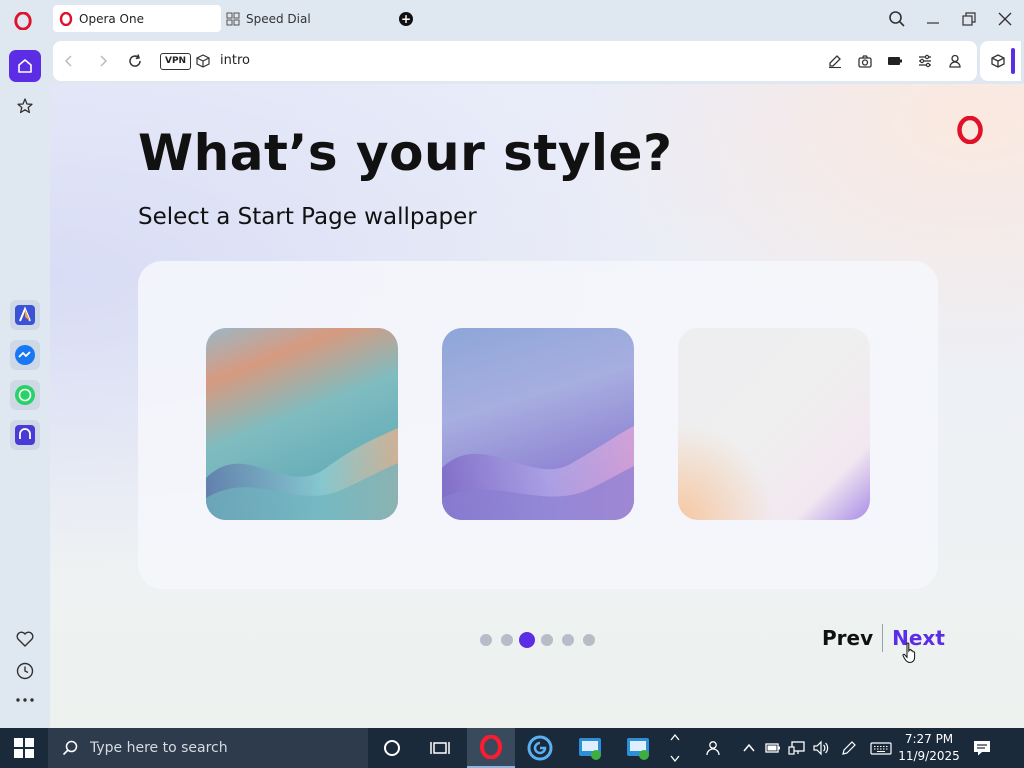  What do you see at coordinates (969, 19) in the screenshot?
I see `restore-icon` at bounding box center [969, 19].